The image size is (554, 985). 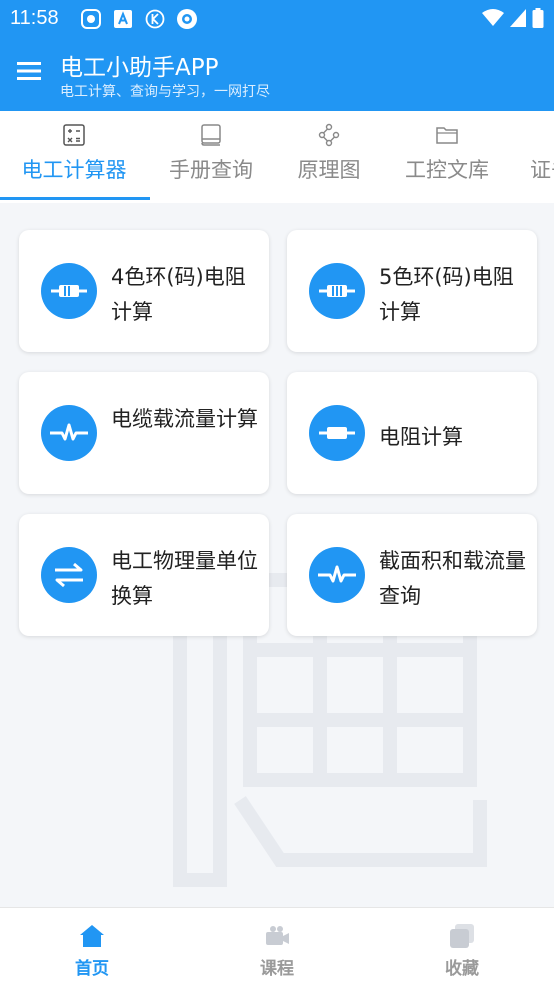 What do you see at coordinates (447, 135) in the screenshot?
I see `folder-icon` at bounding box center [447, 135].